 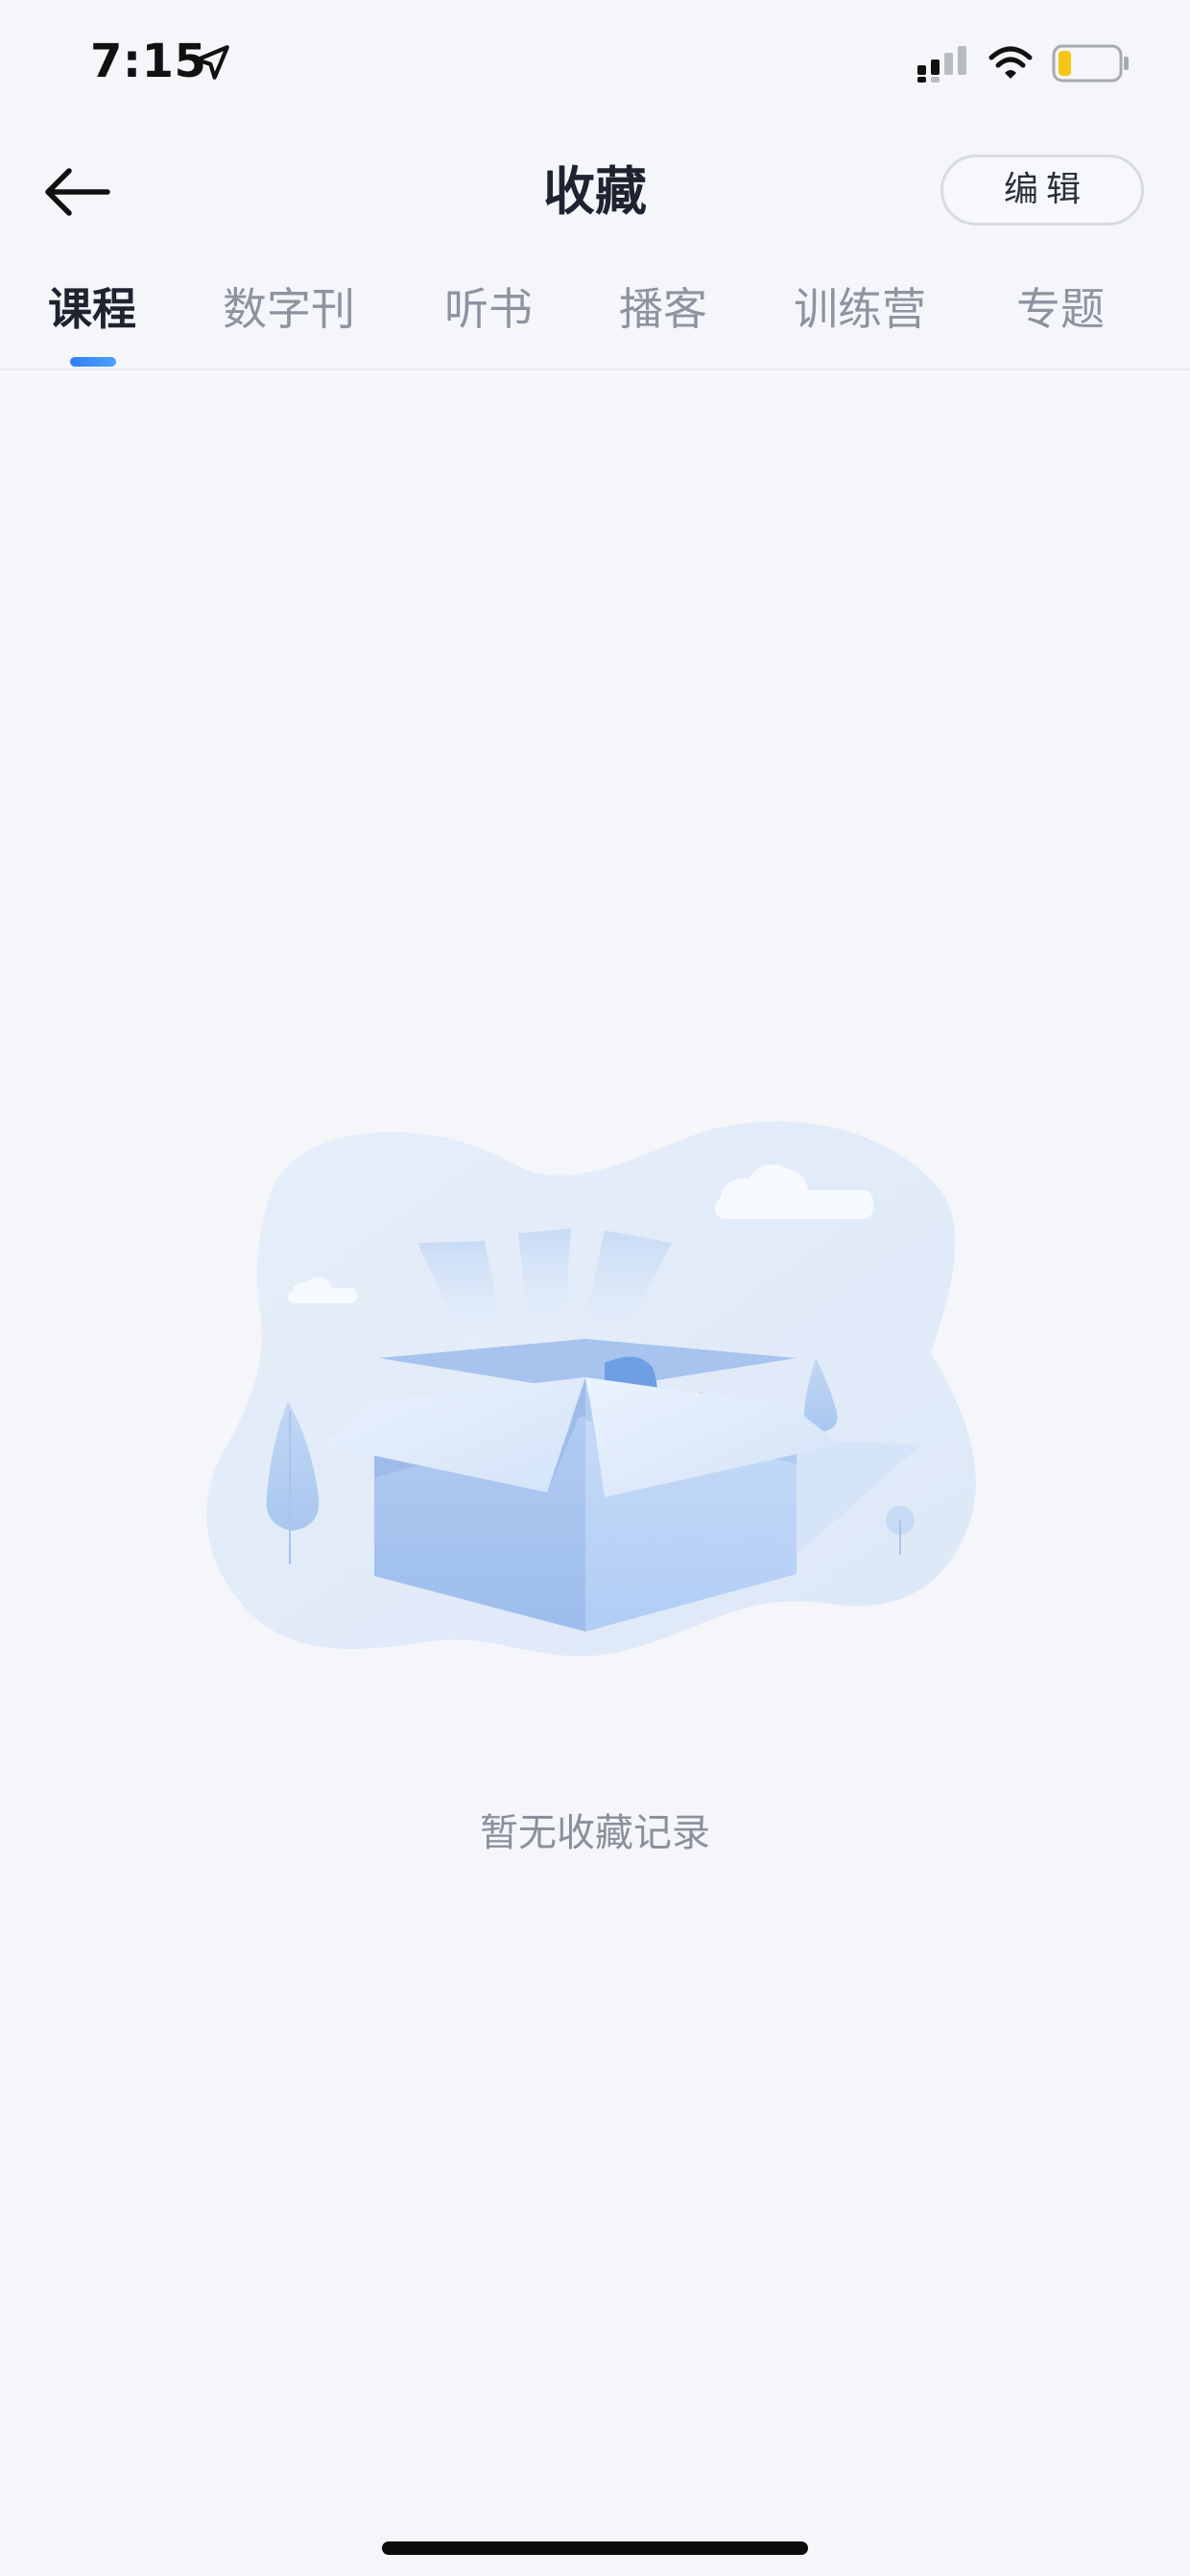 What do you see at coordinates (489, 309) in the screenshot?
I see `tab-audiobooks: 听书` at bounding box center [489, 309].